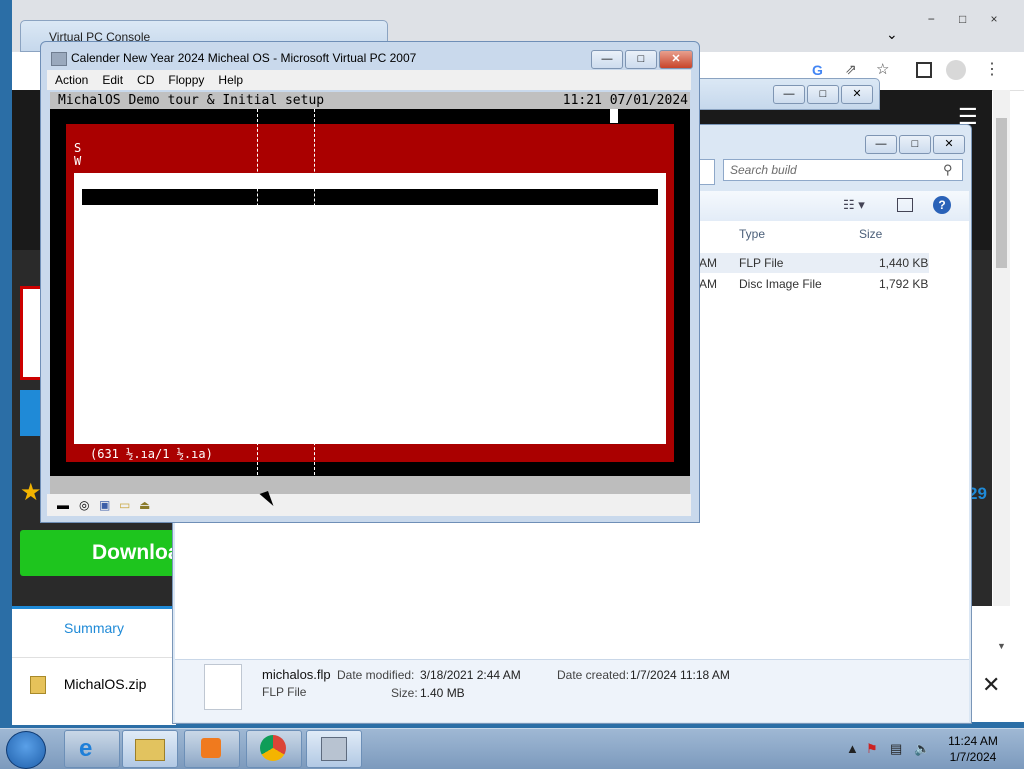 The image size is (1024, 769). I want to click on taskbar-media-player, so click(212, 749).